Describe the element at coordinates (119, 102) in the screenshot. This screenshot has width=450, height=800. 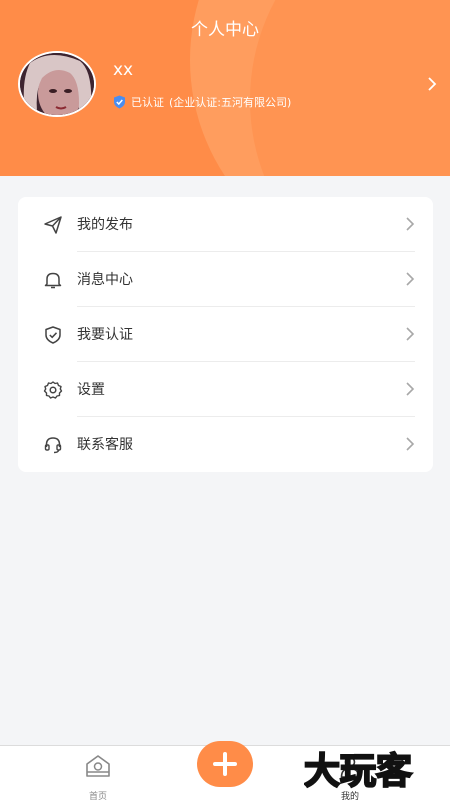
I see `verified-badge-icon` at that location.